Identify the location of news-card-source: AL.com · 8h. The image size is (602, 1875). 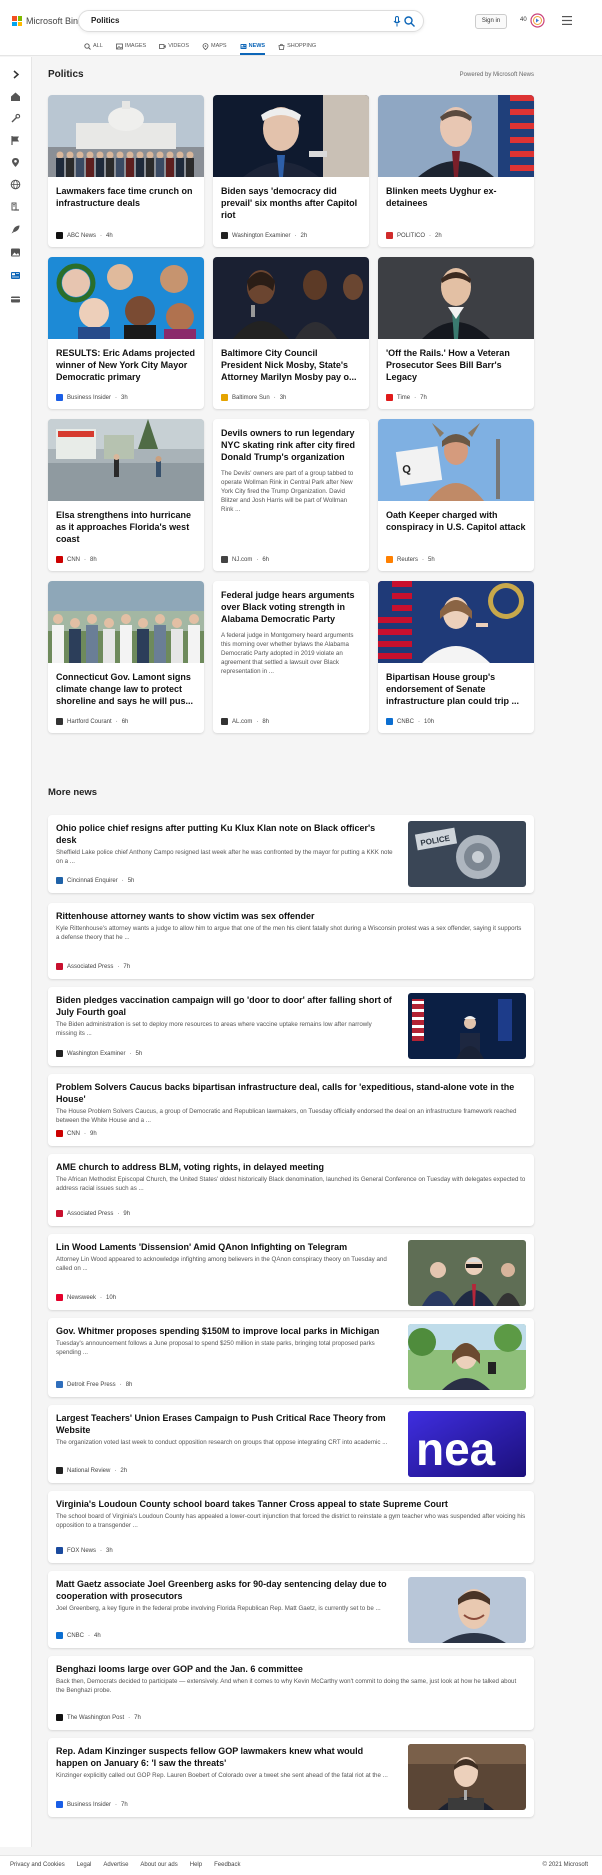
(245, 721).